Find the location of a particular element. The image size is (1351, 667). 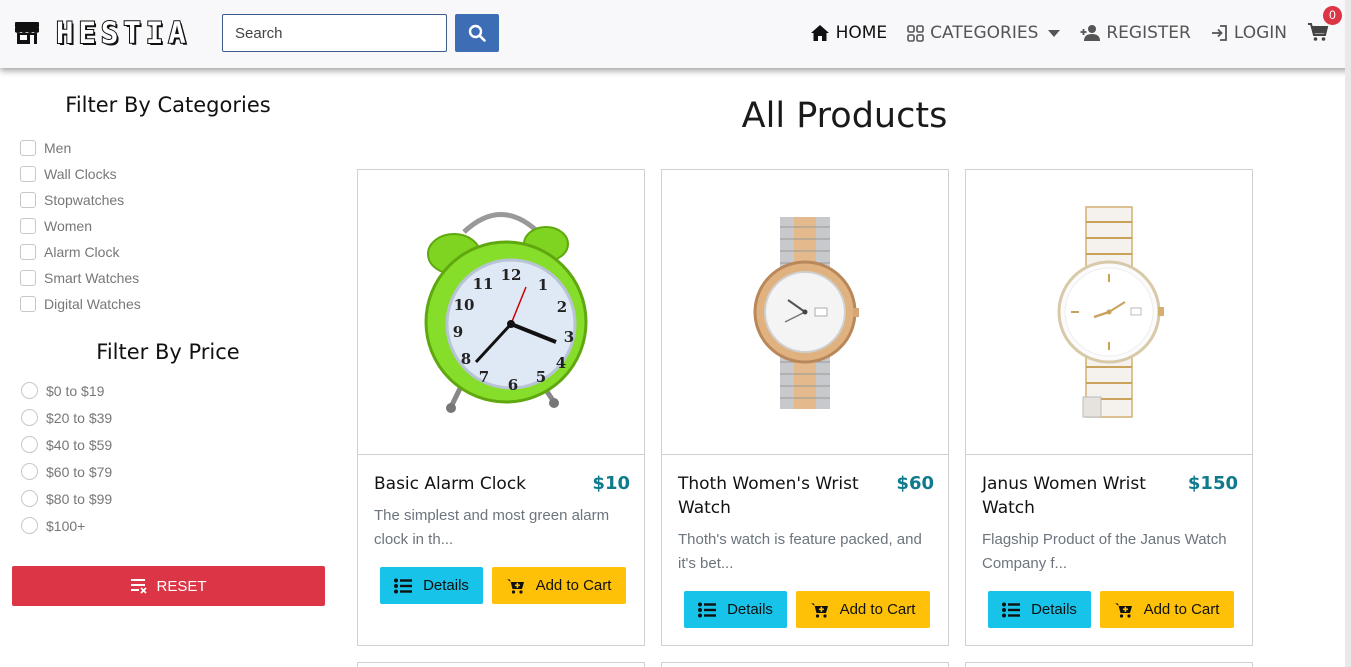

search-button is located at coordinates (477, 33).